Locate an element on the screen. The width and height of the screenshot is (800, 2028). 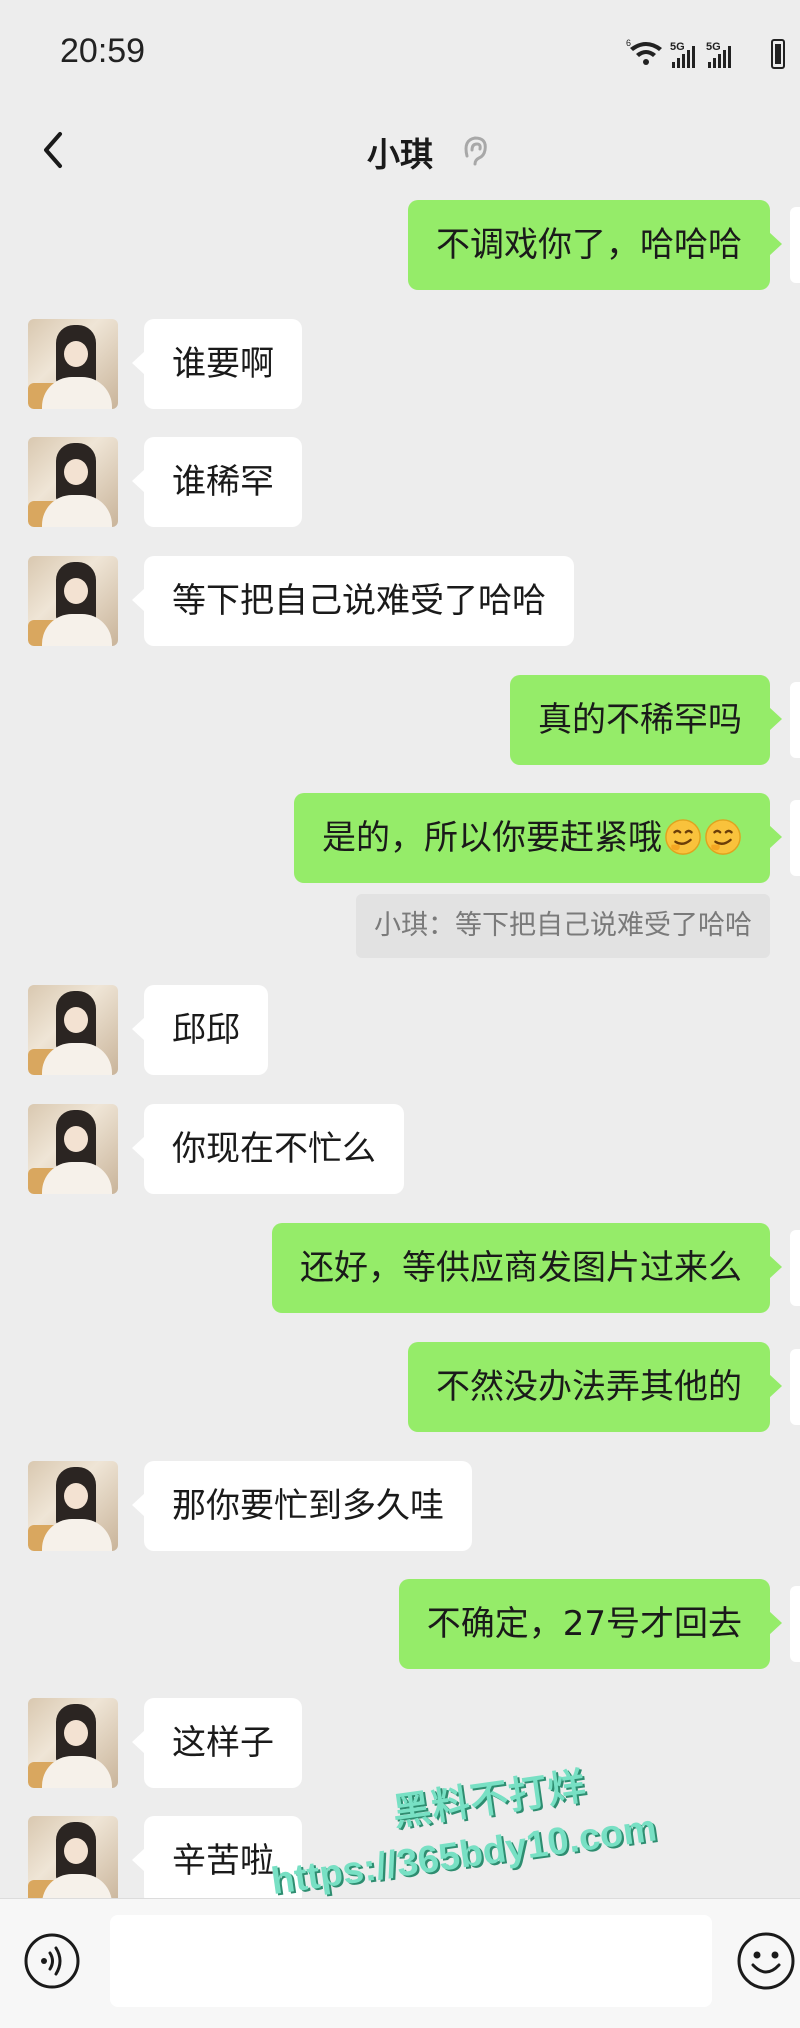
quoted-message: 小琪：等下把自己说难受了哈哈 is located at coordinates (563, 926).